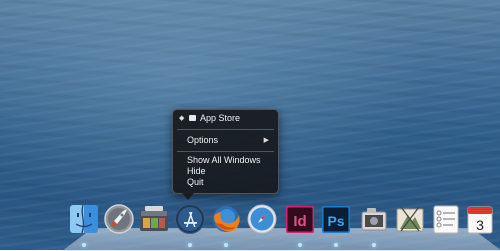  Describe the element at coordinates (192, 118) in the screenshot. I see `window-icon` at that location.